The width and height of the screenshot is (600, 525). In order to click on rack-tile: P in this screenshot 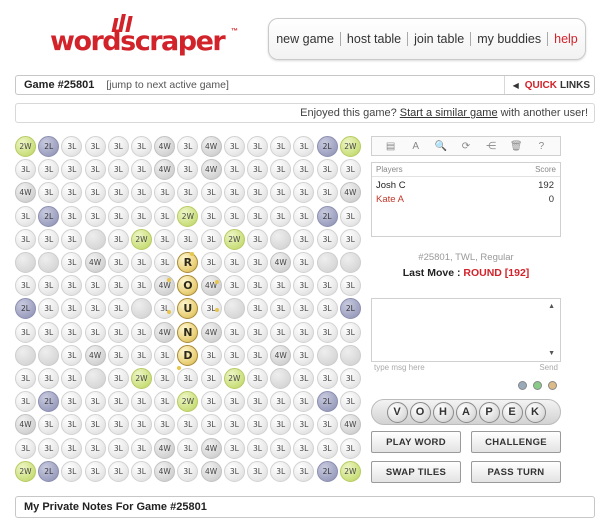, I will do `click(489, 412)`.